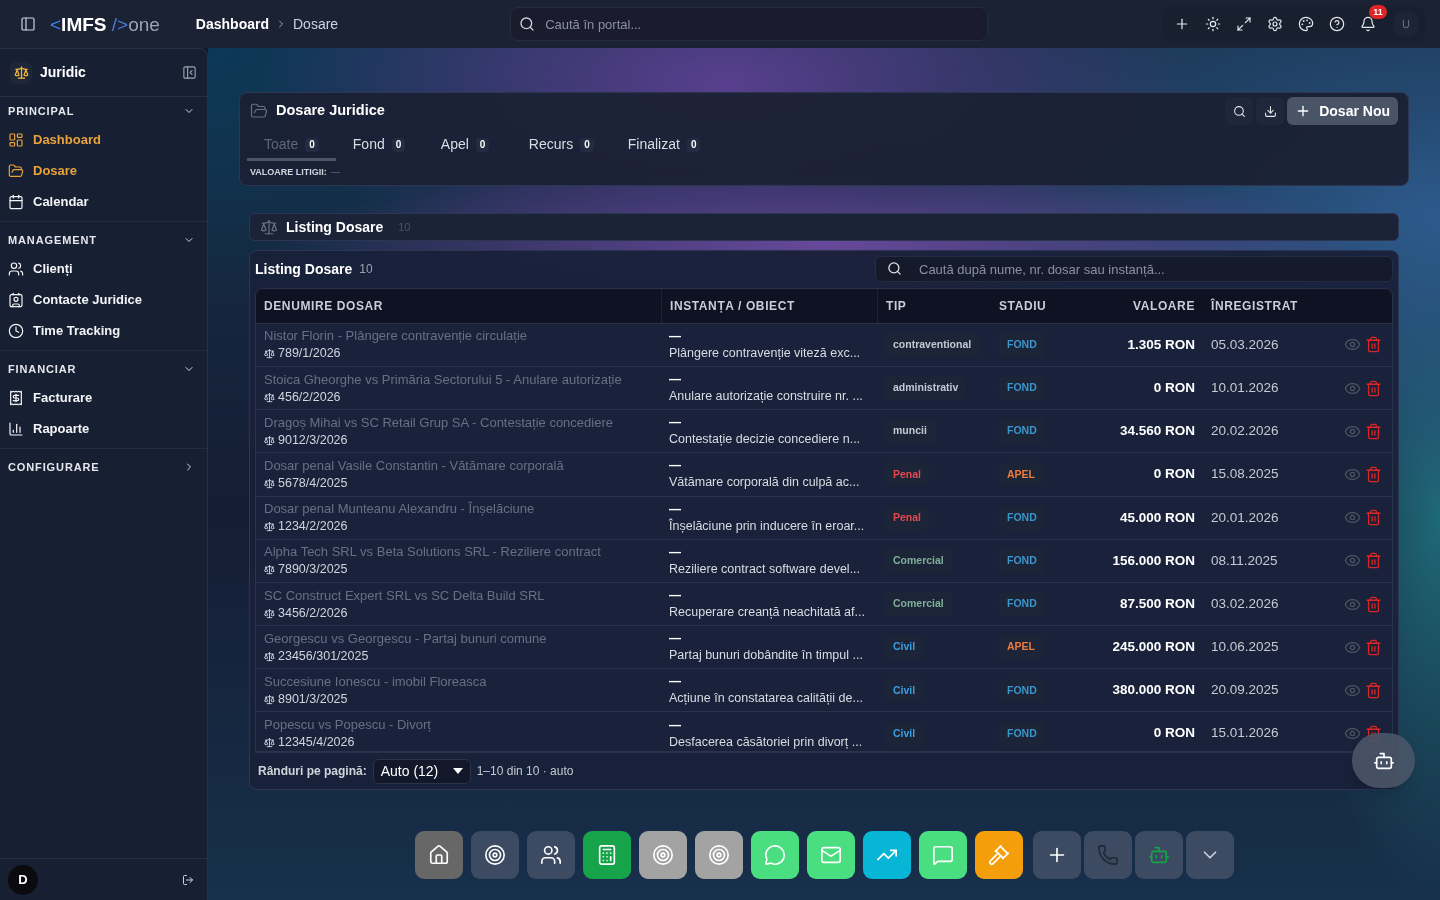  What do you see at coordinates (189, 72) in the screenshot?
I see `collapse-sidebar-icon` at bounding box center [189, 72].